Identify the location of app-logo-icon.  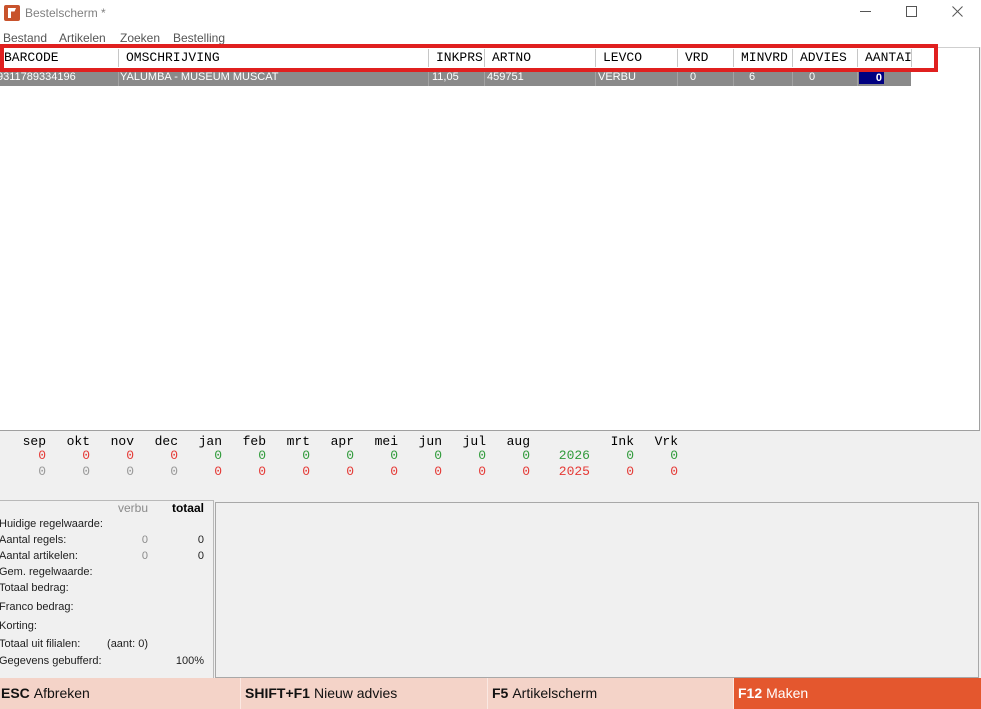
(12, 13).